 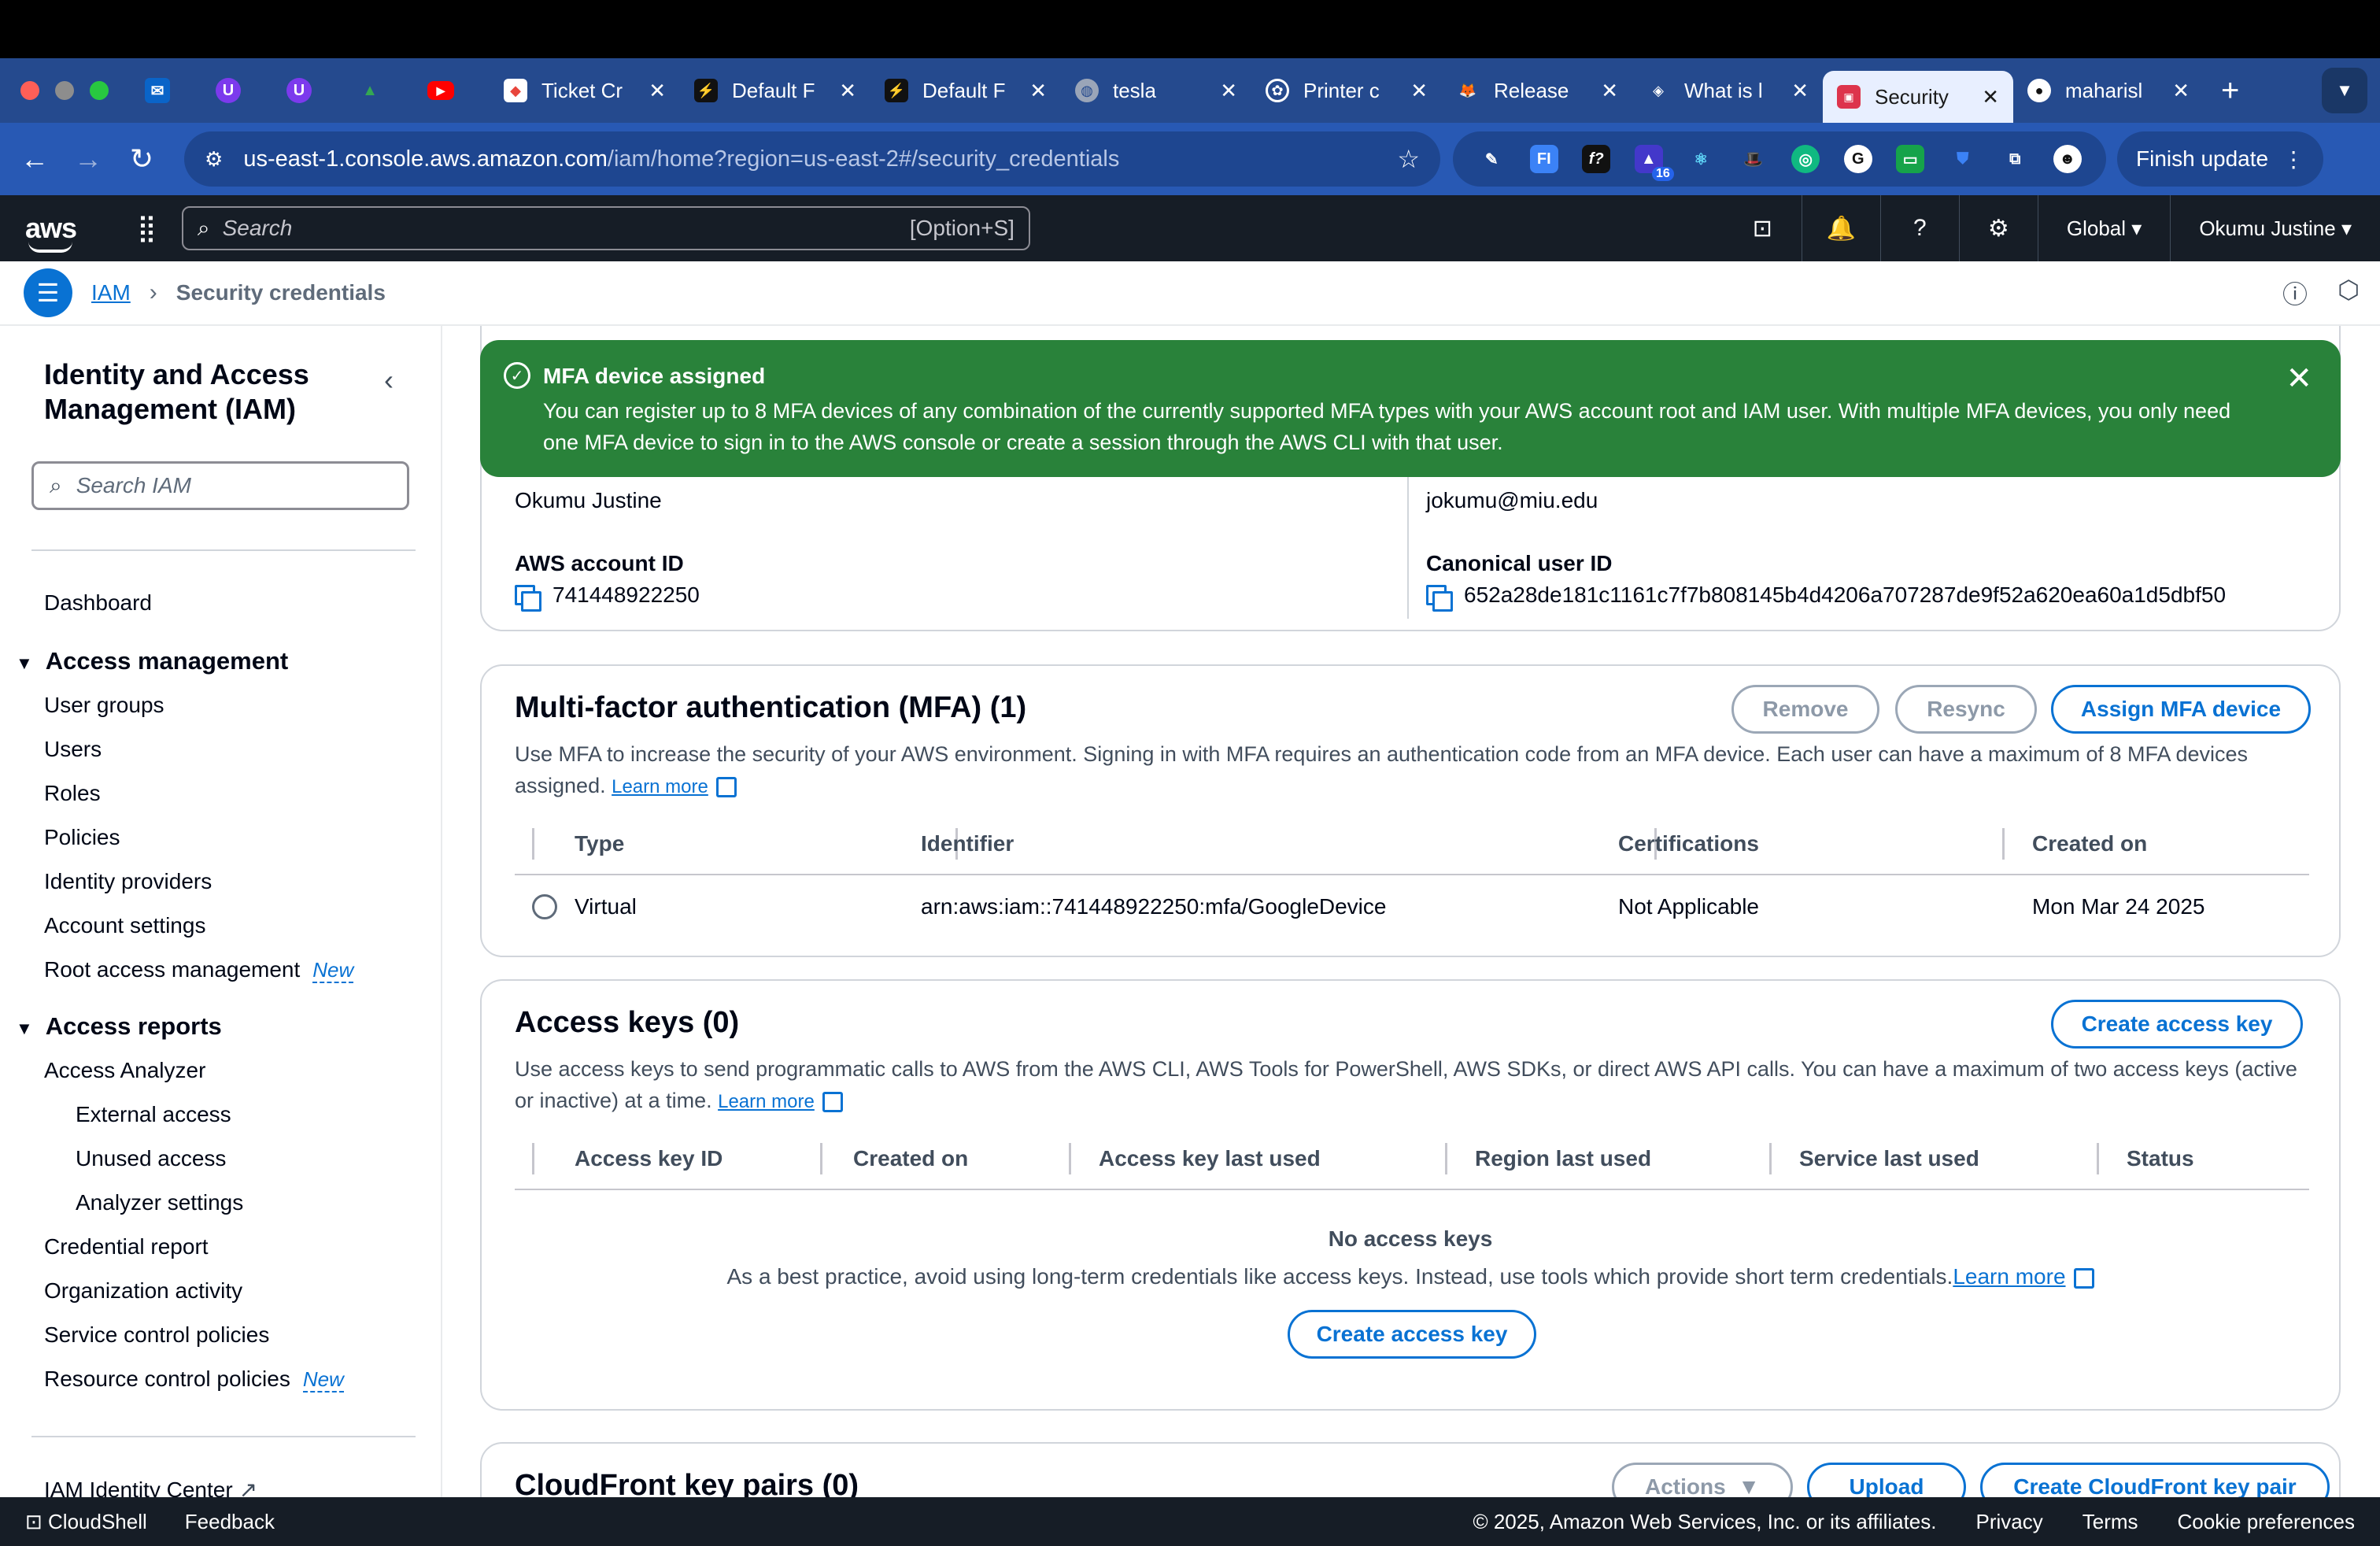 What do you see at coordinates (2110, 1522) in the screenshot?
I see `terms-link: Terms` at bounding box center [2110, 1522].